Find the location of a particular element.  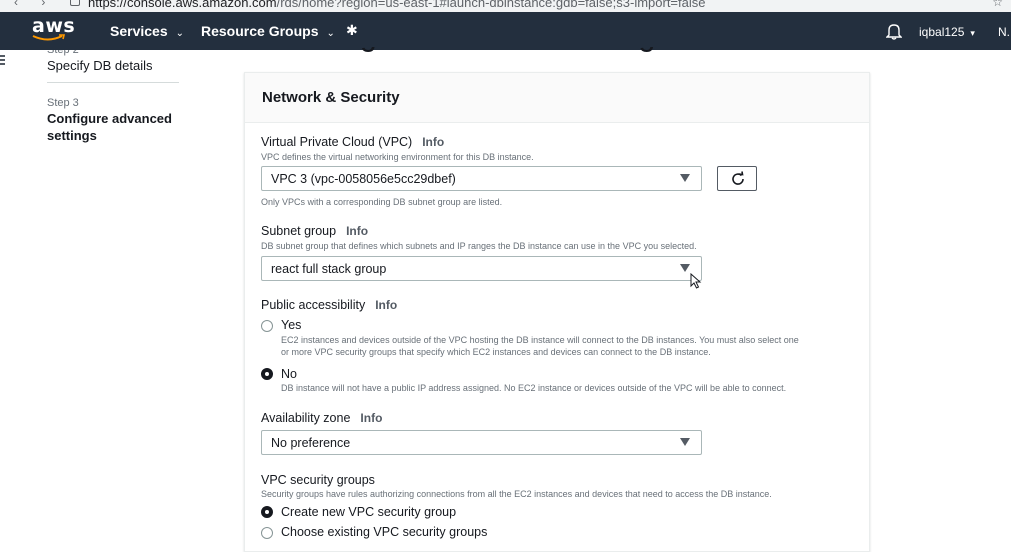

url-host: https://console.aws.amazon.com is located at coordinates (182, 5).